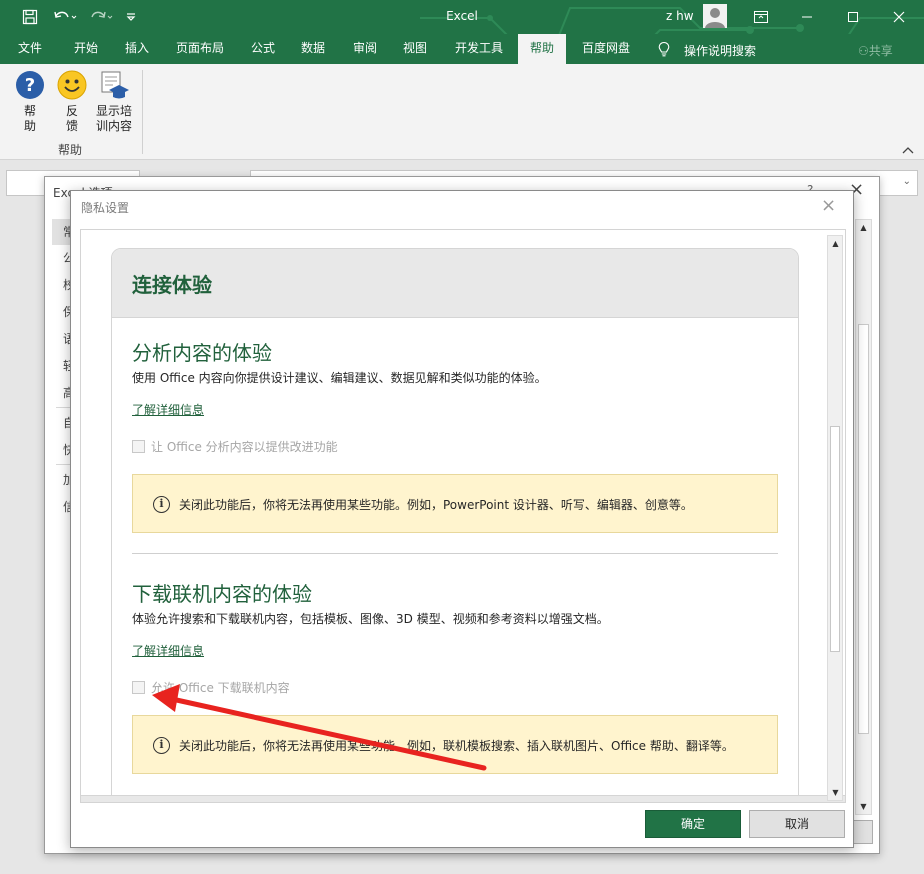  What do you see at coordinates (72, 102) in the screenshot?
I see `feedback-button: 反 馈` at bounding box center [72, 102].